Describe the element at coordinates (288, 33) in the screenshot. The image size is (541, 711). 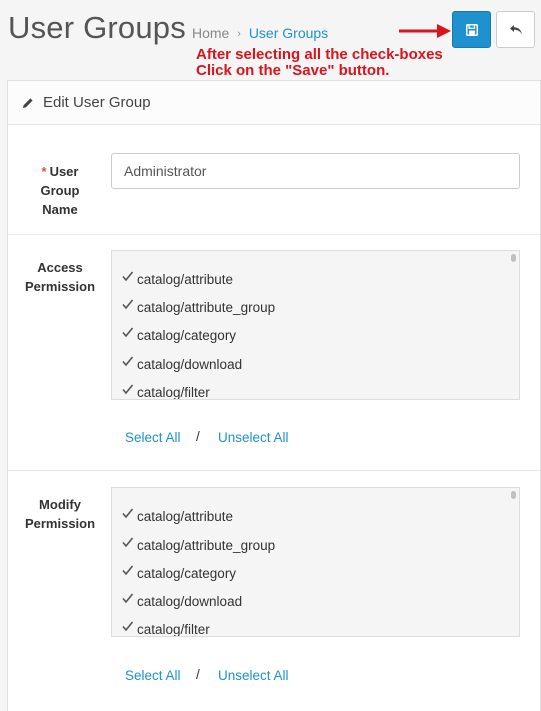
I see `breadcrumb-user-groups: User Groups` at that location.